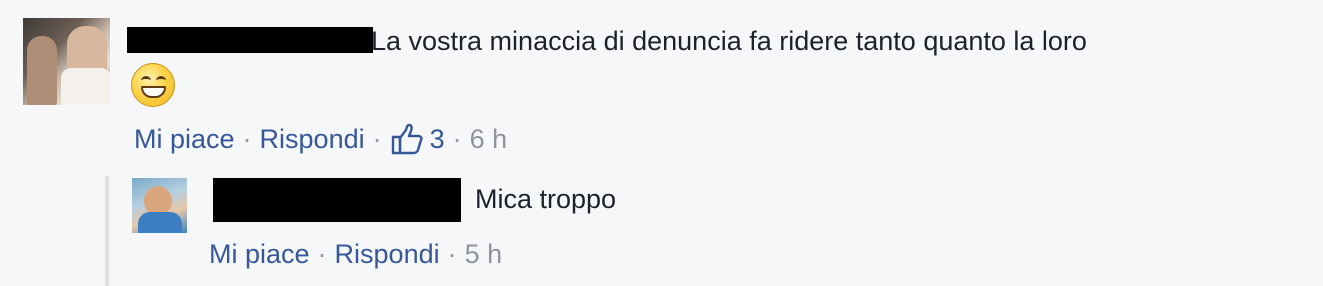 This screenshot has width=1323, height=286. What do you see at coordinates (337, 200) in the screenshot?
I see `redacted-replier-name` at bounding box center [337, 200].